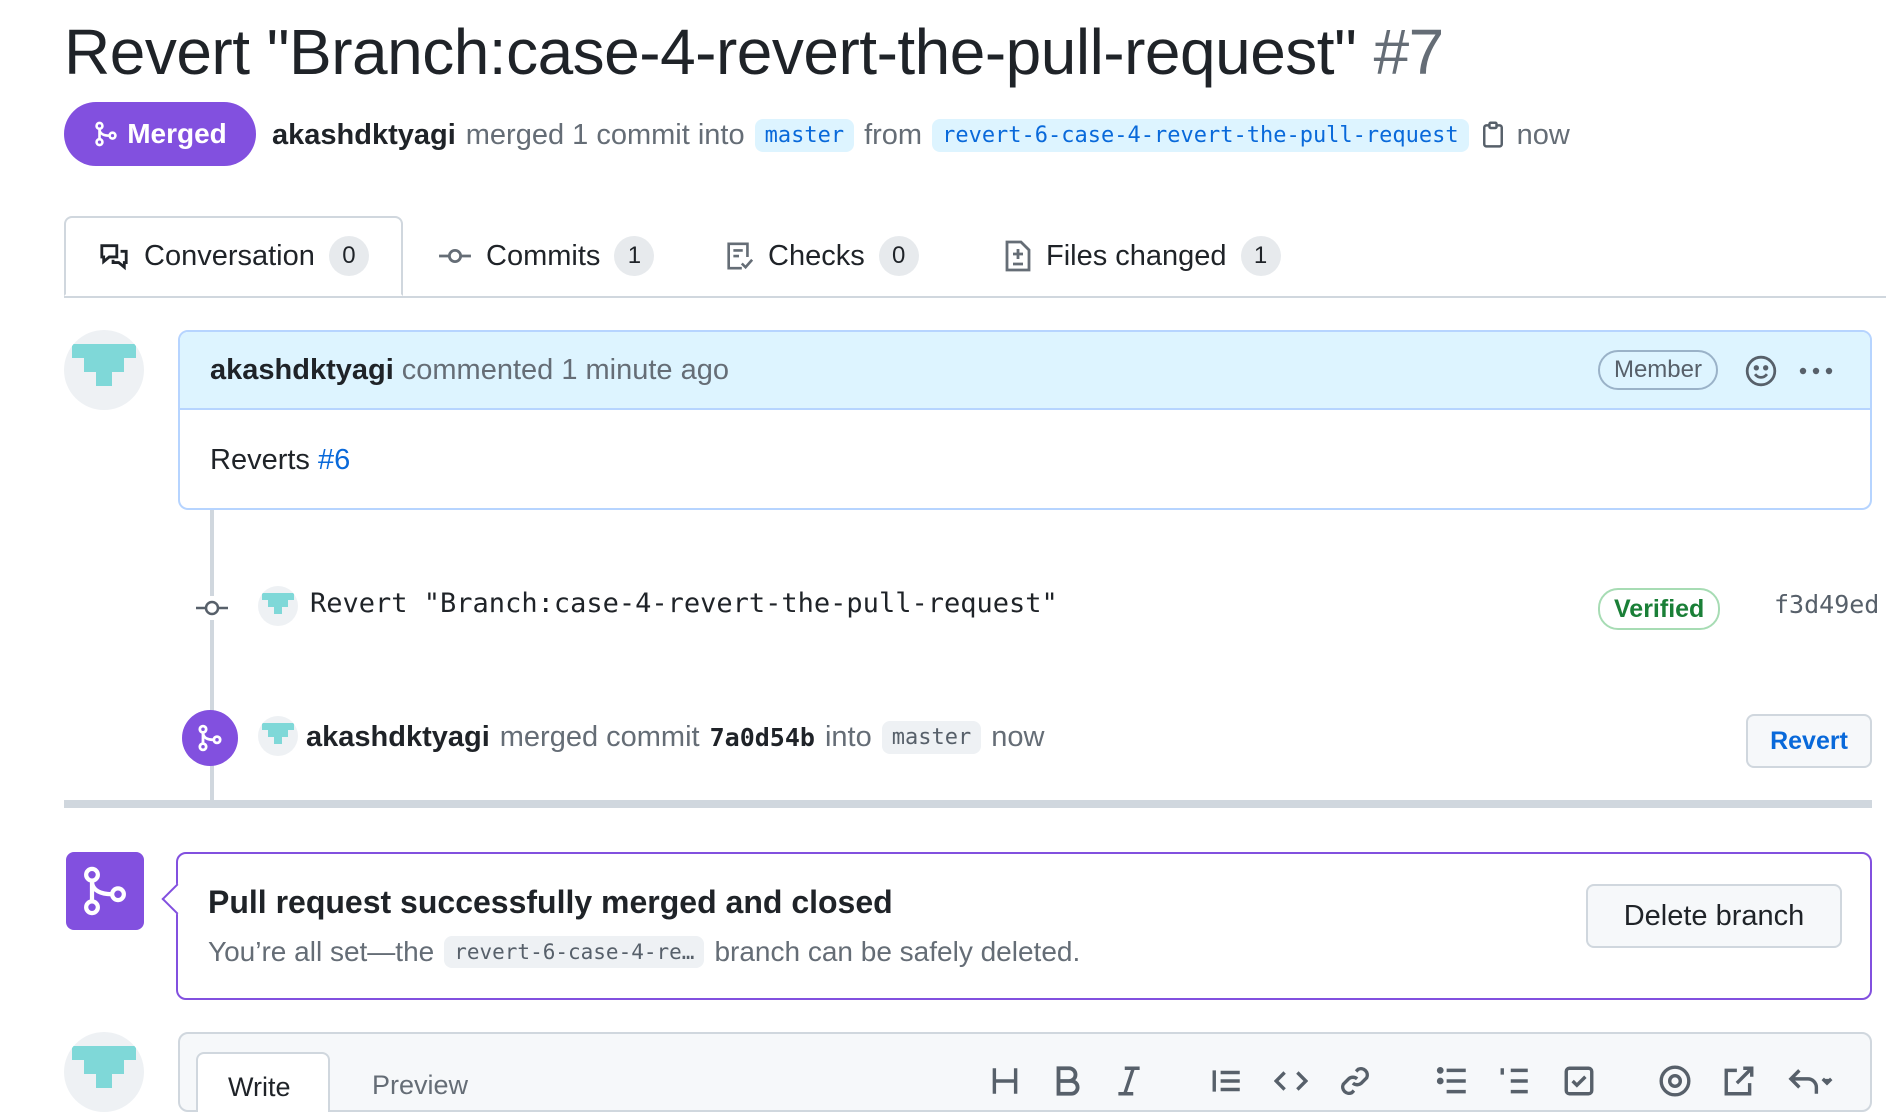  I want to click on heading-icon, so click(1005, 1081).